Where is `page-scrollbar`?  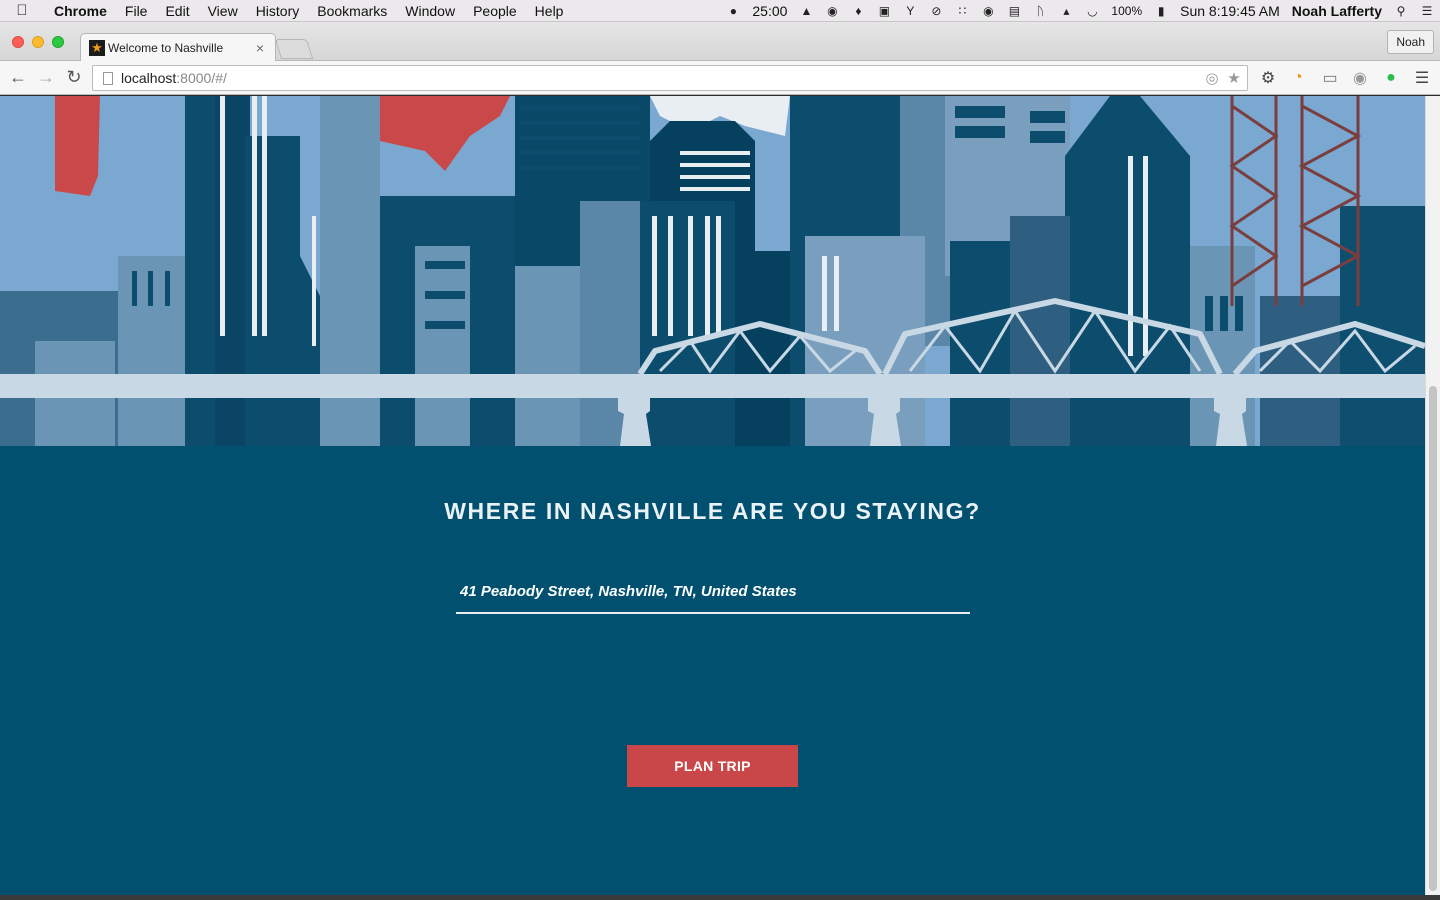 page-scrollbar is located at coordinates (1432, 495).